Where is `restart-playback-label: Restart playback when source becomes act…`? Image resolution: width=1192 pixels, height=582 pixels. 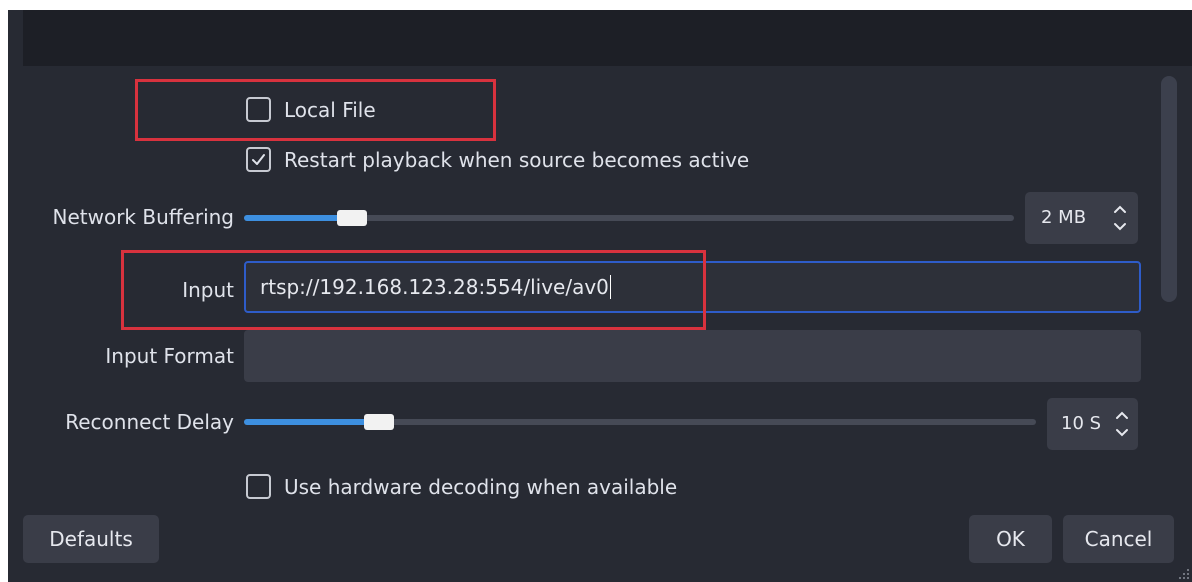 restart-playback-label: Restart playback when source becomes act… is located at coordinates (516, 160).